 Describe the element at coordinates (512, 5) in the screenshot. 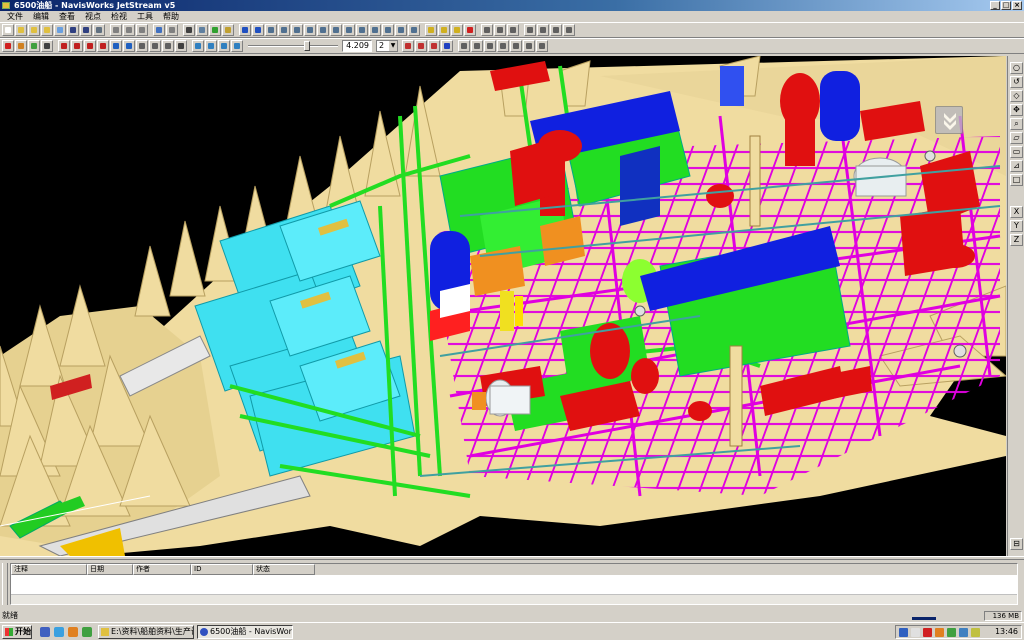

I see `title-bar: 6500油船 - NavisWorks JetStream v5 _ □ ×` at that location.